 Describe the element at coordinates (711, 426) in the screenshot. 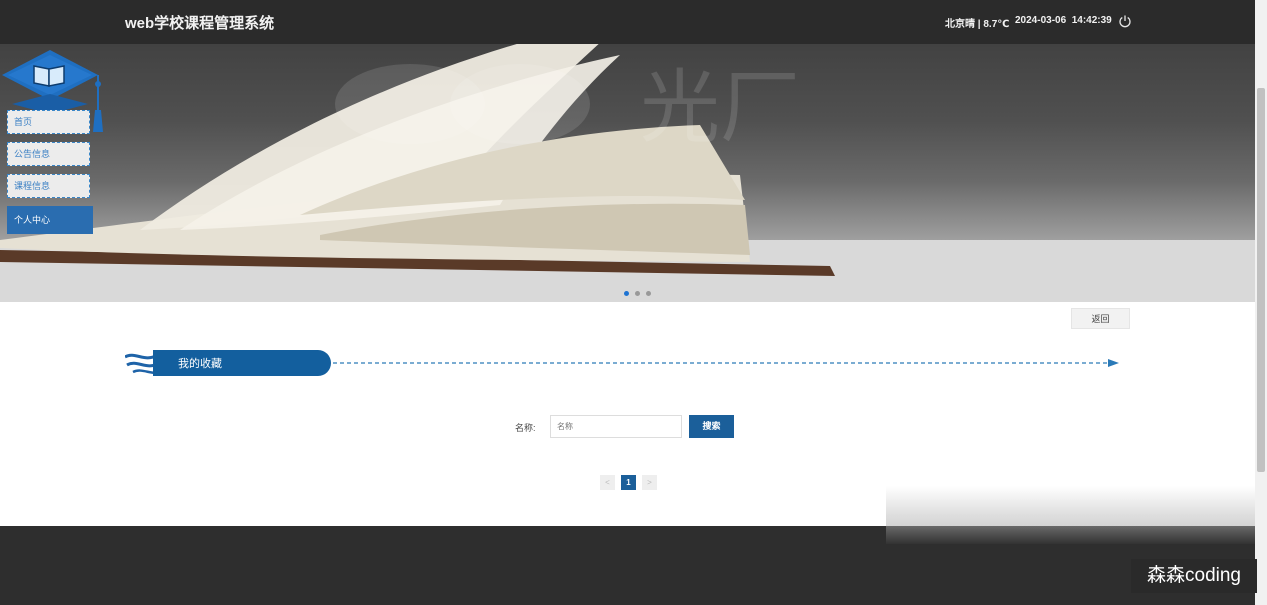

I see `search-button: 搜索` at that location.